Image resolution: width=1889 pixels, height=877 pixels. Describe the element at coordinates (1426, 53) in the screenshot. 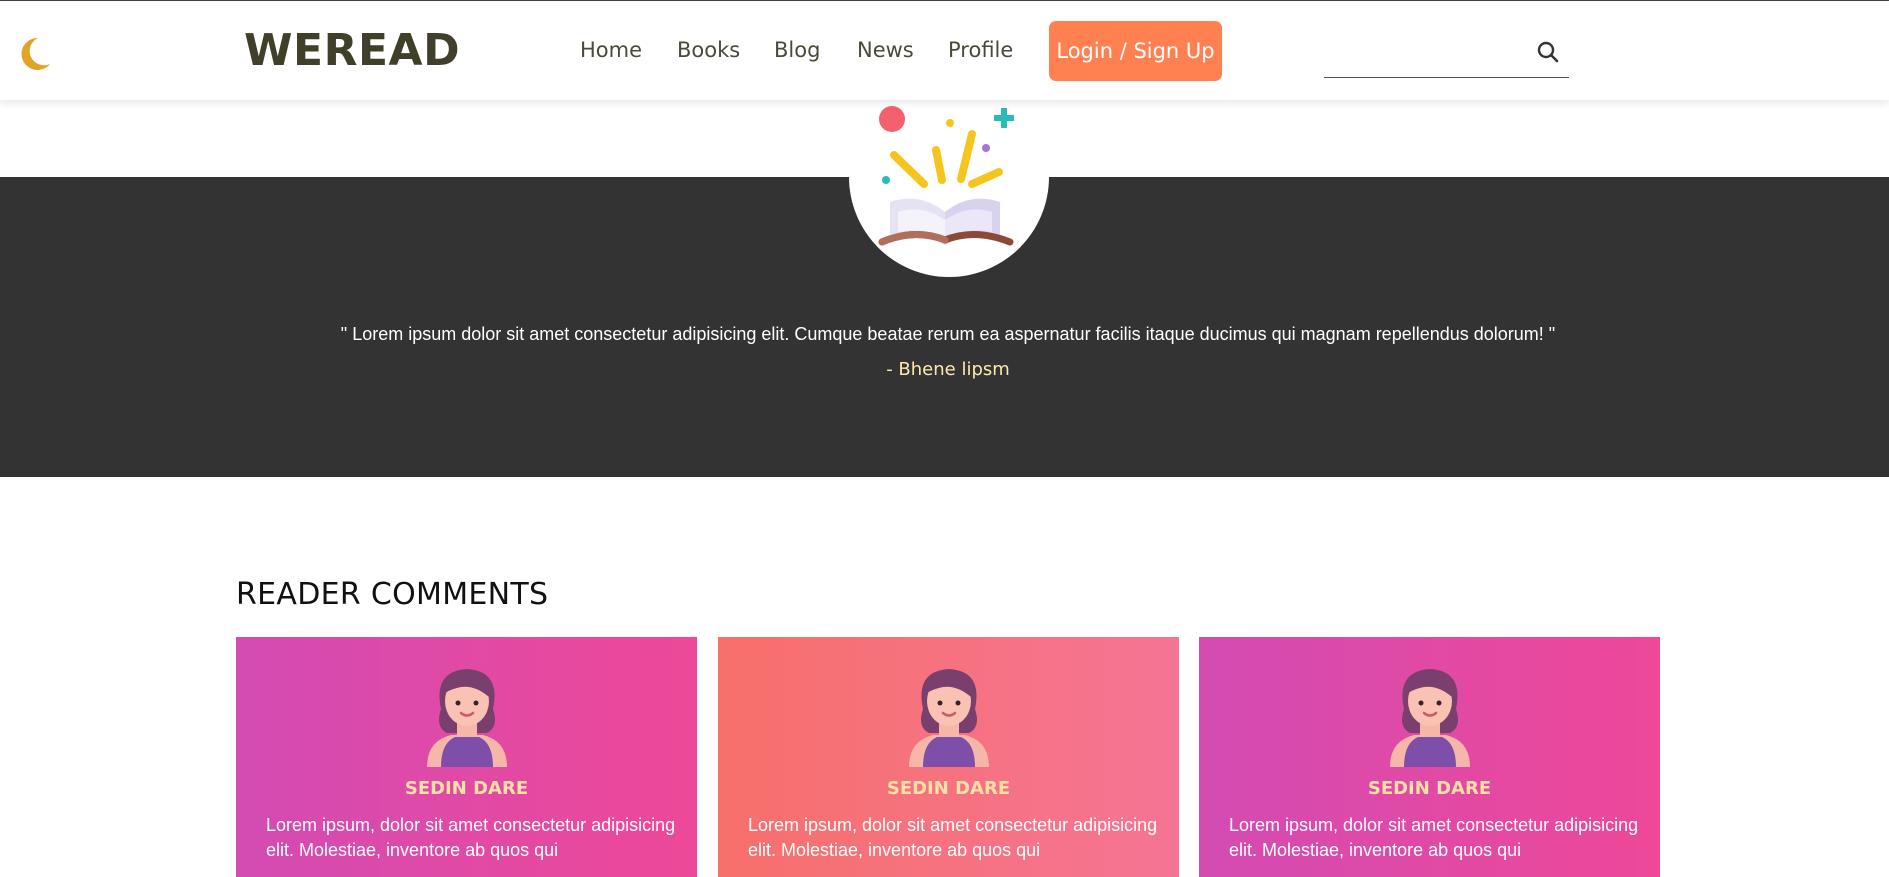

I see `search-input` at that location.